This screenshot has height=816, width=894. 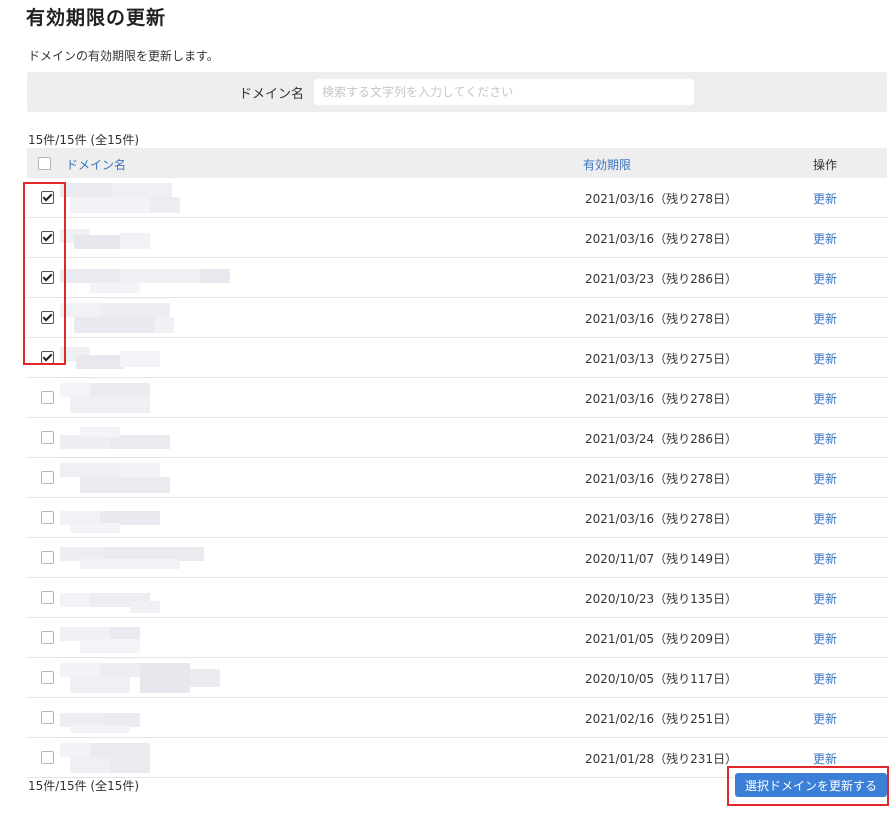 What do you see at coordinates (272, 94) in the screenshot?
I see `search-label: ドメイン名` at bounding box center [272, 94].